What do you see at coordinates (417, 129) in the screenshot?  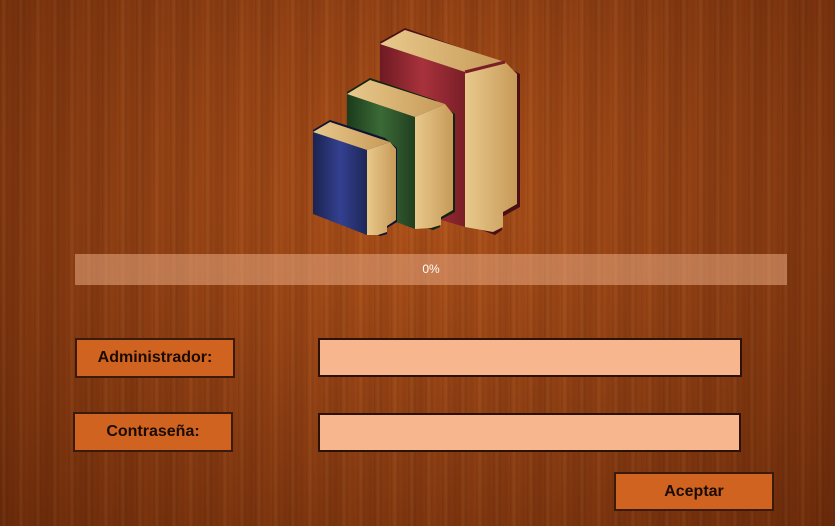 I see `books-icon` at bounding box center [417, 129].